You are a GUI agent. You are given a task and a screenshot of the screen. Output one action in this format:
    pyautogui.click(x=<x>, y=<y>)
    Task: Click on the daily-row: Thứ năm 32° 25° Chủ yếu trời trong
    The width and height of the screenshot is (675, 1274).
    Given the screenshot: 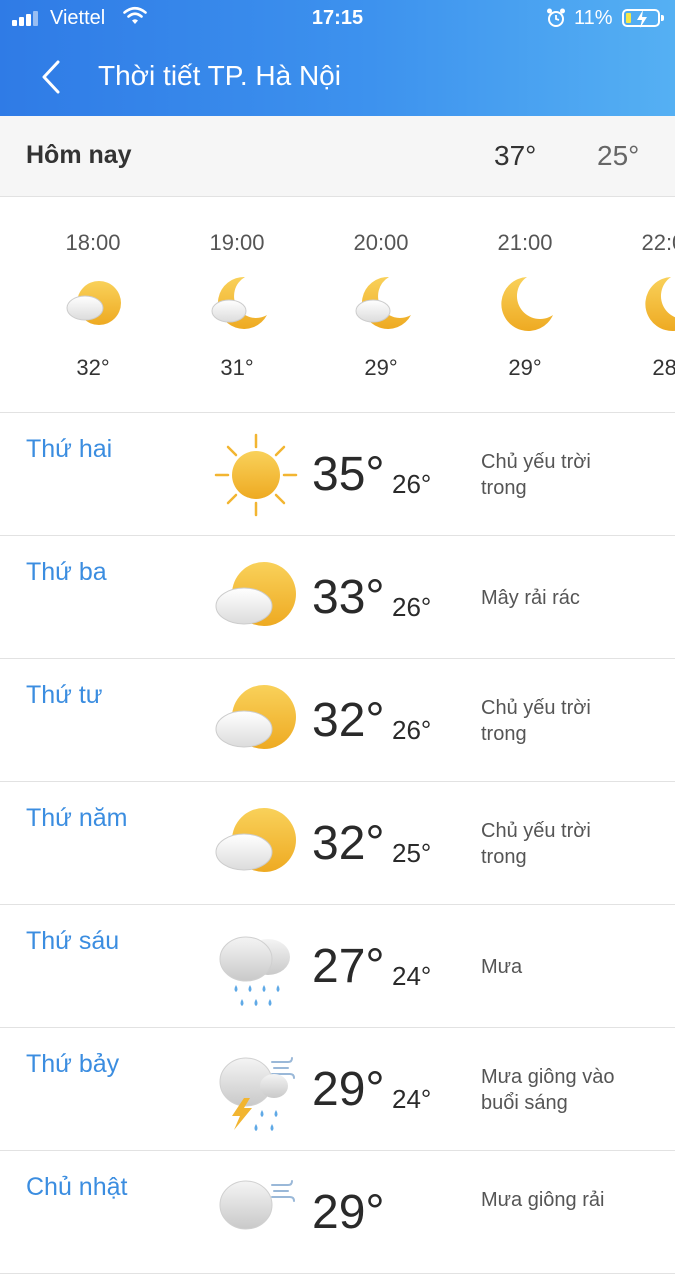 What is the action you would take?
    pyautogui.click(x=337, y=843)
    